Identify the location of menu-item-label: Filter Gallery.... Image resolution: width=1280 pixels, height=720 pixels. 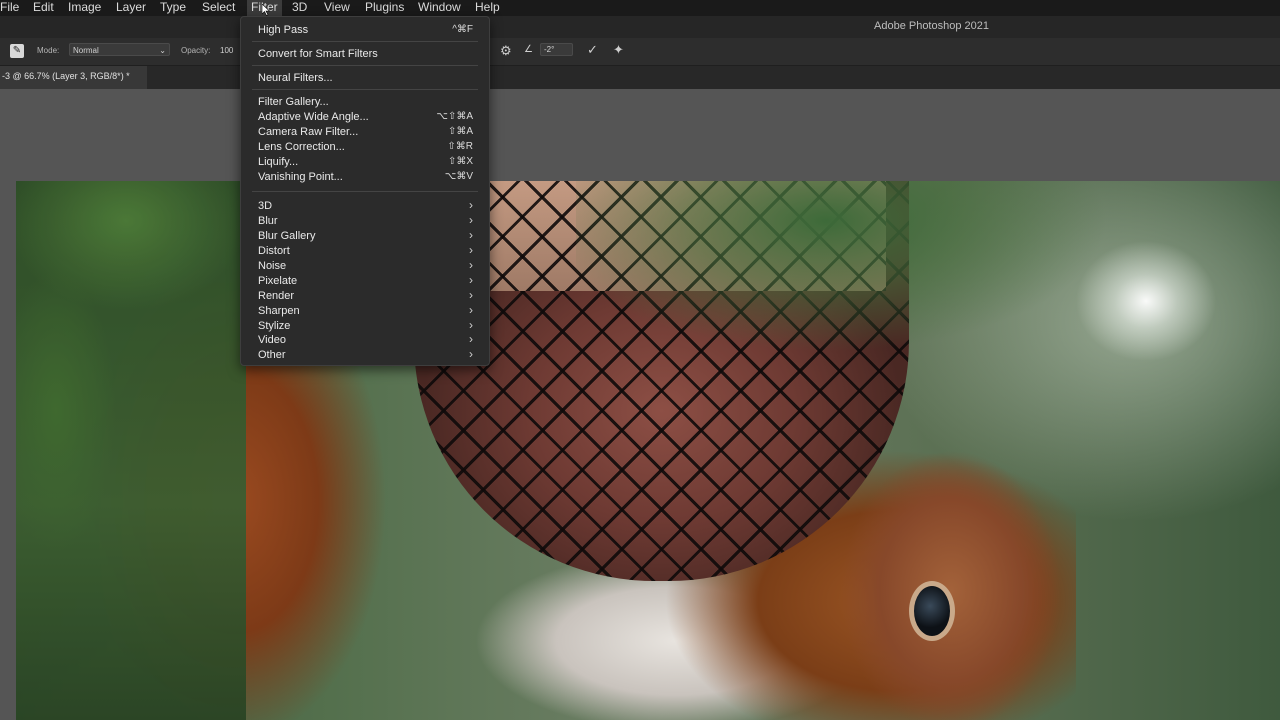
(293, 102).